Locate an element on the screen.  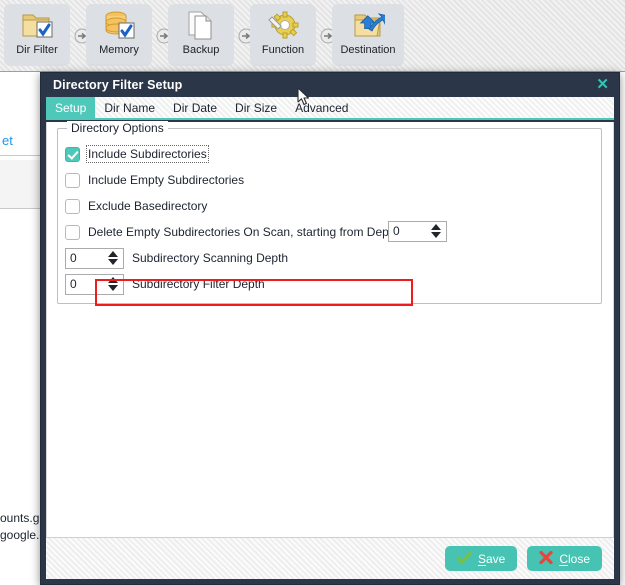
checkbox-include-subdirectories is located at coordinates (72, 154).